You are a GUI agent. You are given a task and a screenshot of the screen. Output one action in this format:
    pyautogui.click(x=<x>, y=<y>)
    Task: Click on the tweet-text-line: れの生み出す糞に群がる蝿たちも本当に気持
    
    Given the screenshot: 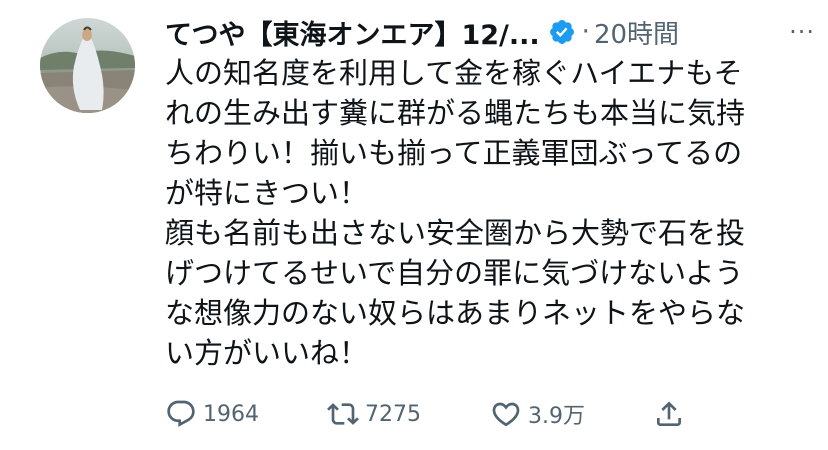 What is the action you would take?
    pyautogui.click(x=455, y=113)
    